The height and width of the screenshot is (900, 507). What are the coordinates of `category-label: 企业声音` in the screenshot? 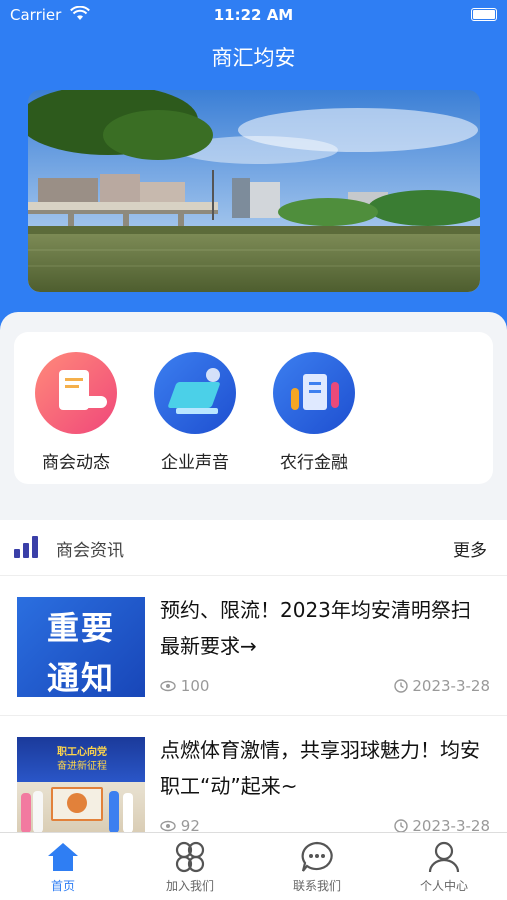 It's located at (195, 463).